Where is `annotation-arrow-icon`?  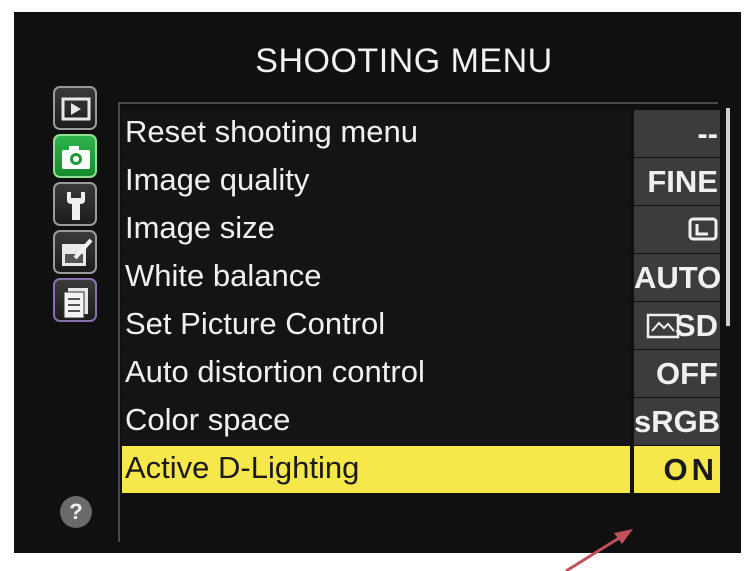
annotation-arrow-icon is located at coordinates (599, 550).